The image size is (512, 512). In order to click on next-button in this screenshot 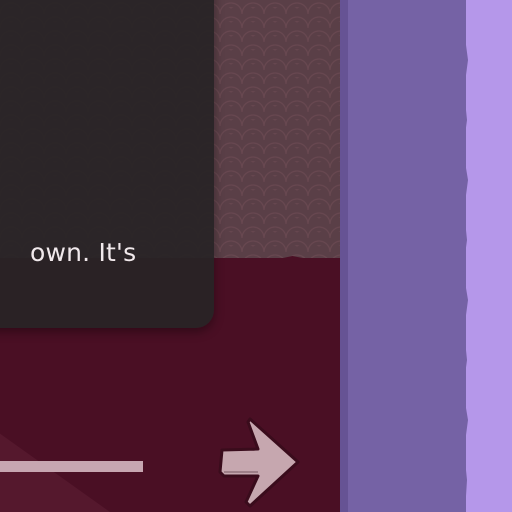, I will do `click(259, 462)`.